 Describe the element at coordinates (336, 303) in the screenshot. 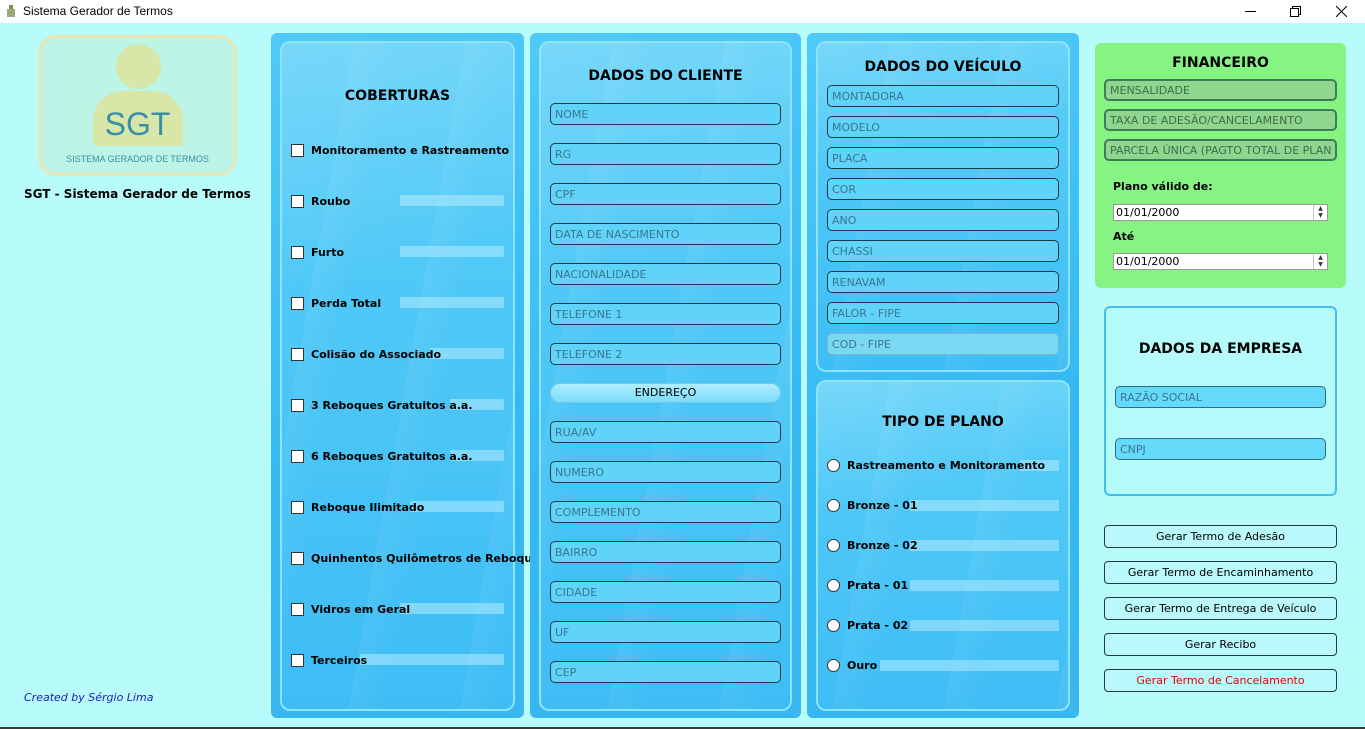

I see `checkbox-perda-total: Perda Total` at that location.